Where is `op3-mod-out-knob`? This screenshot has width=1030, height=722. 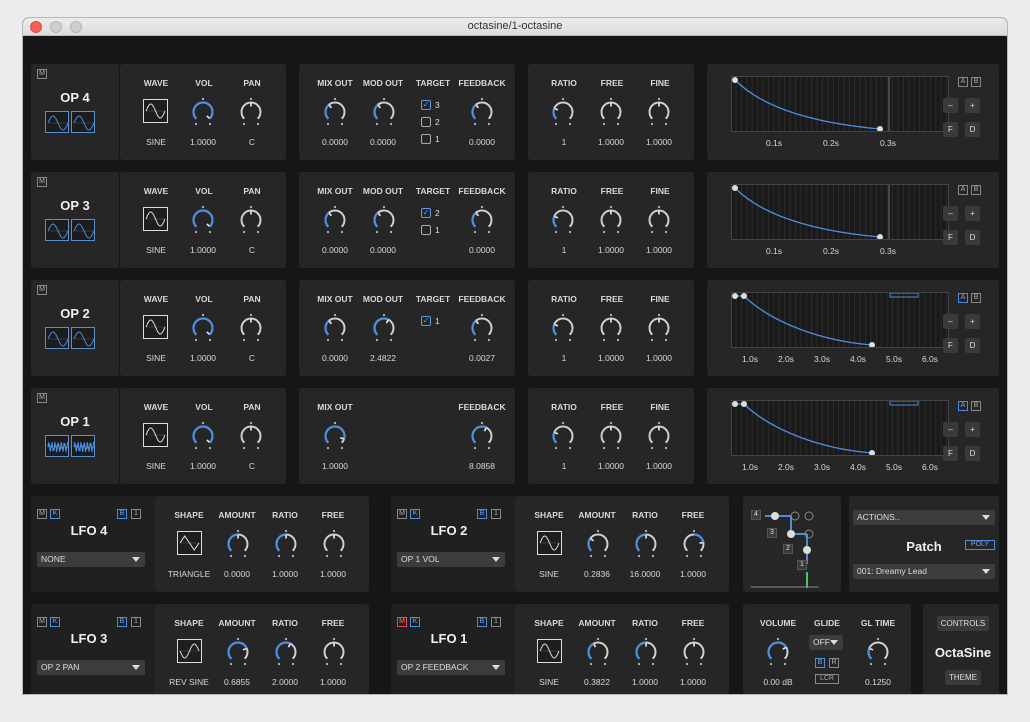 op3-mod-out-knob is located at coordinates (384, 328).